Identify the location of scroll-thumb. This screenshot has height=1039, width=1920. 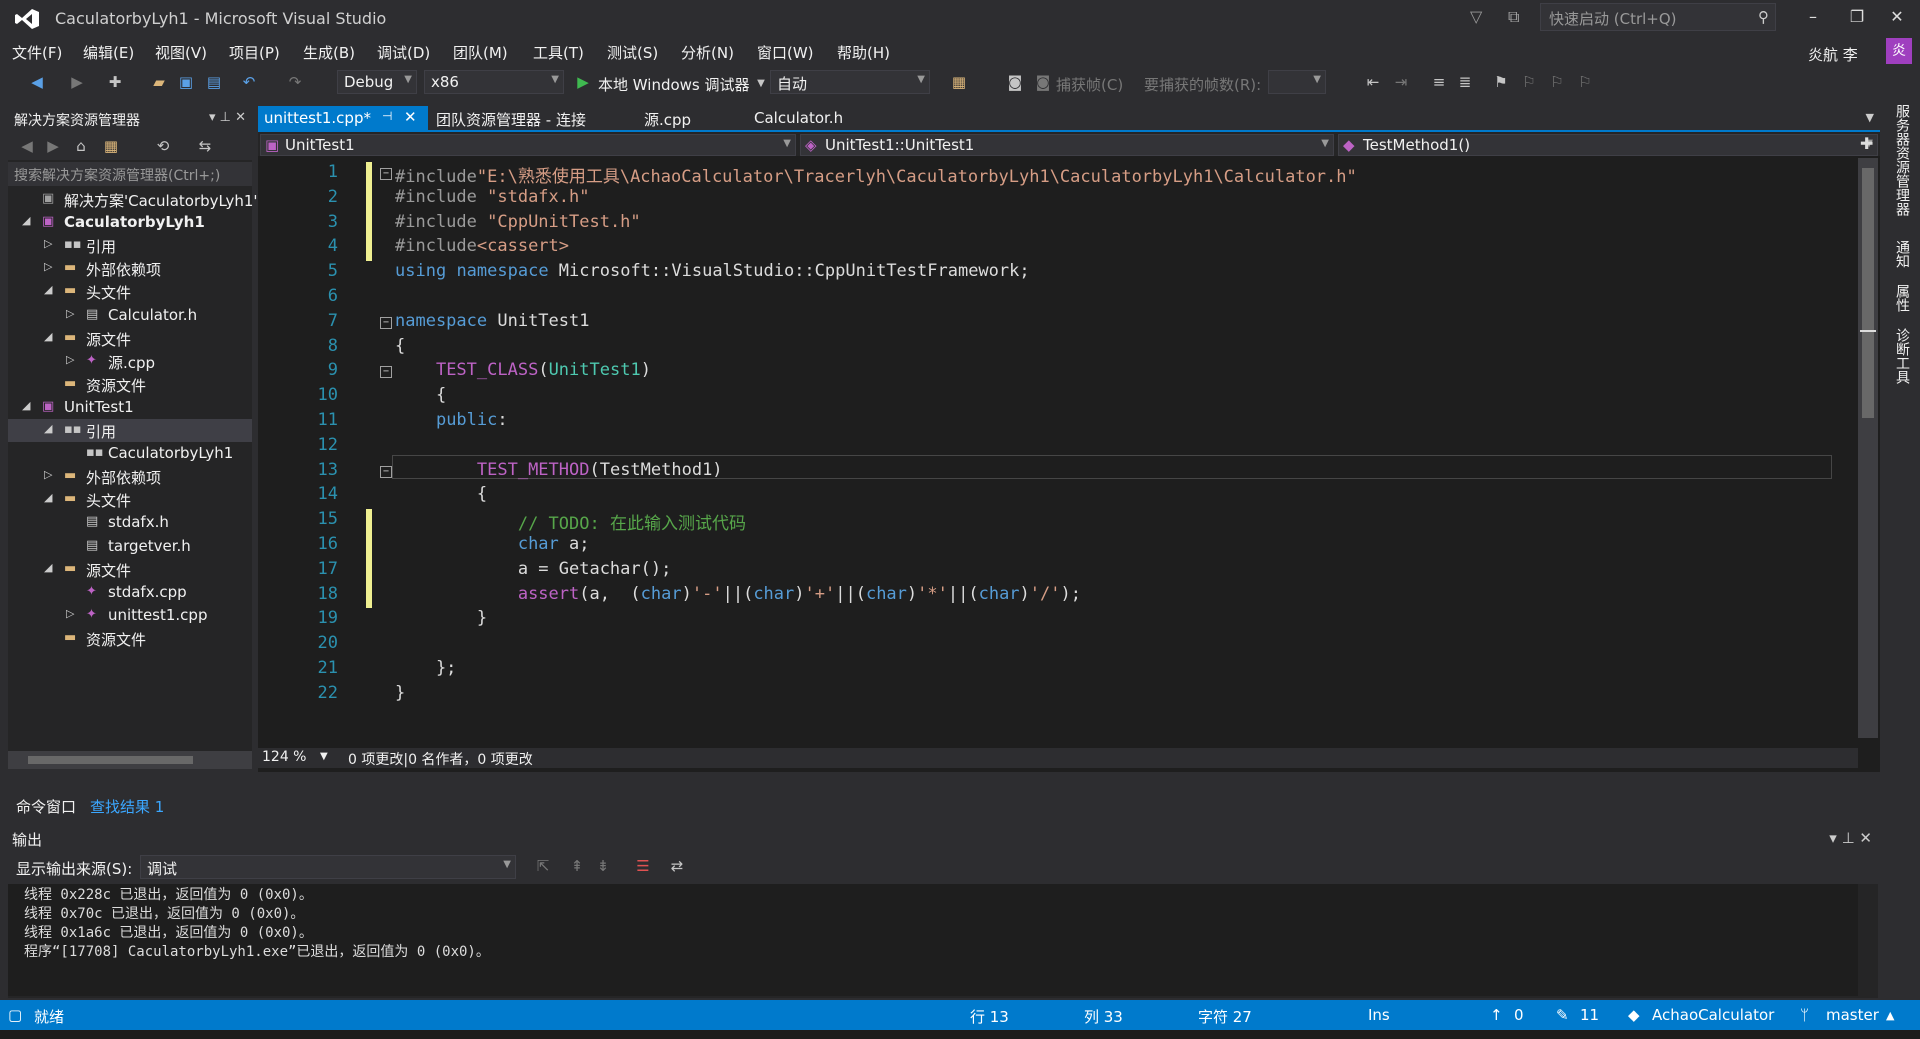
(1868, 293).